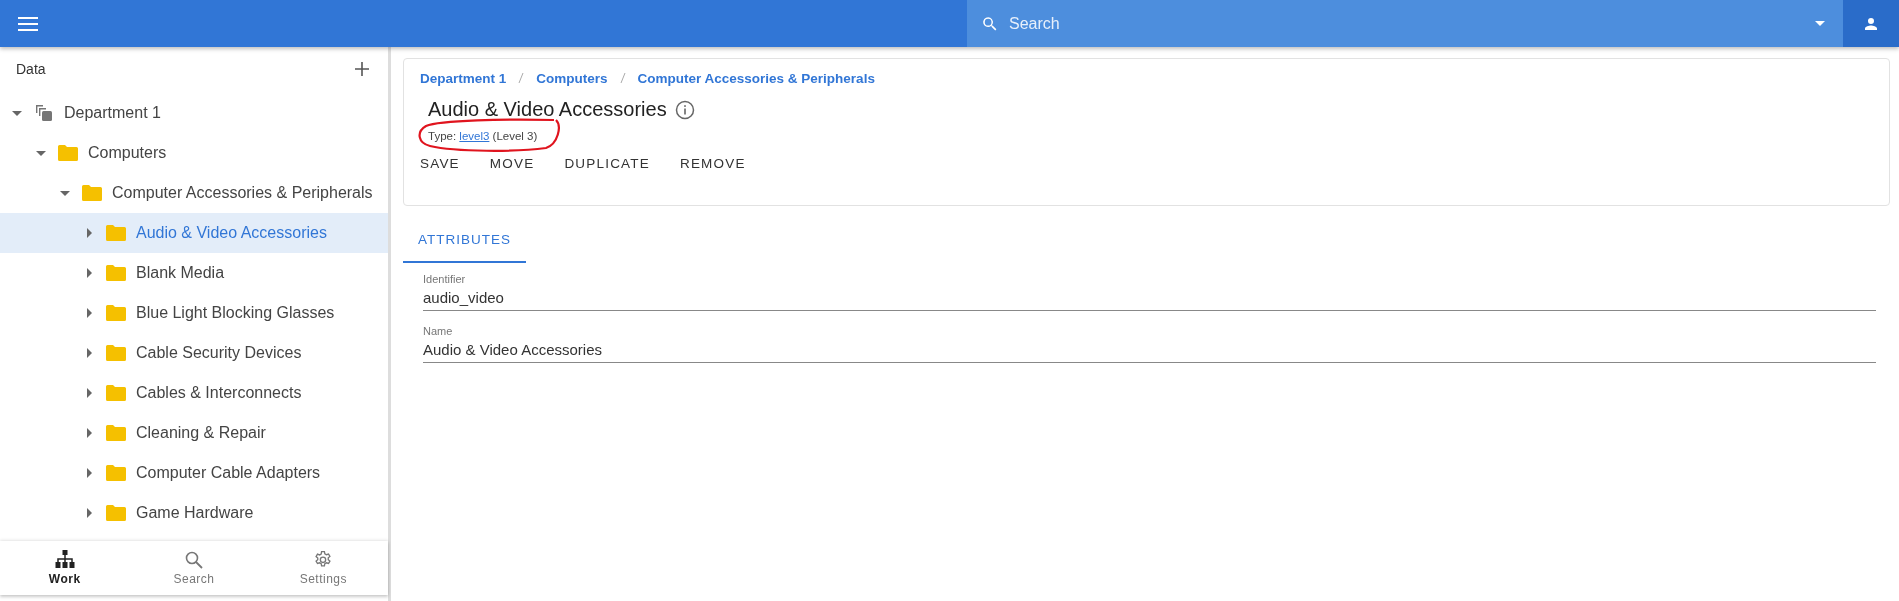  Describe the element at coordinates (194, 313) in the screenshot. I see `tree-item: Blue Light Blocking Glasses` at that location.